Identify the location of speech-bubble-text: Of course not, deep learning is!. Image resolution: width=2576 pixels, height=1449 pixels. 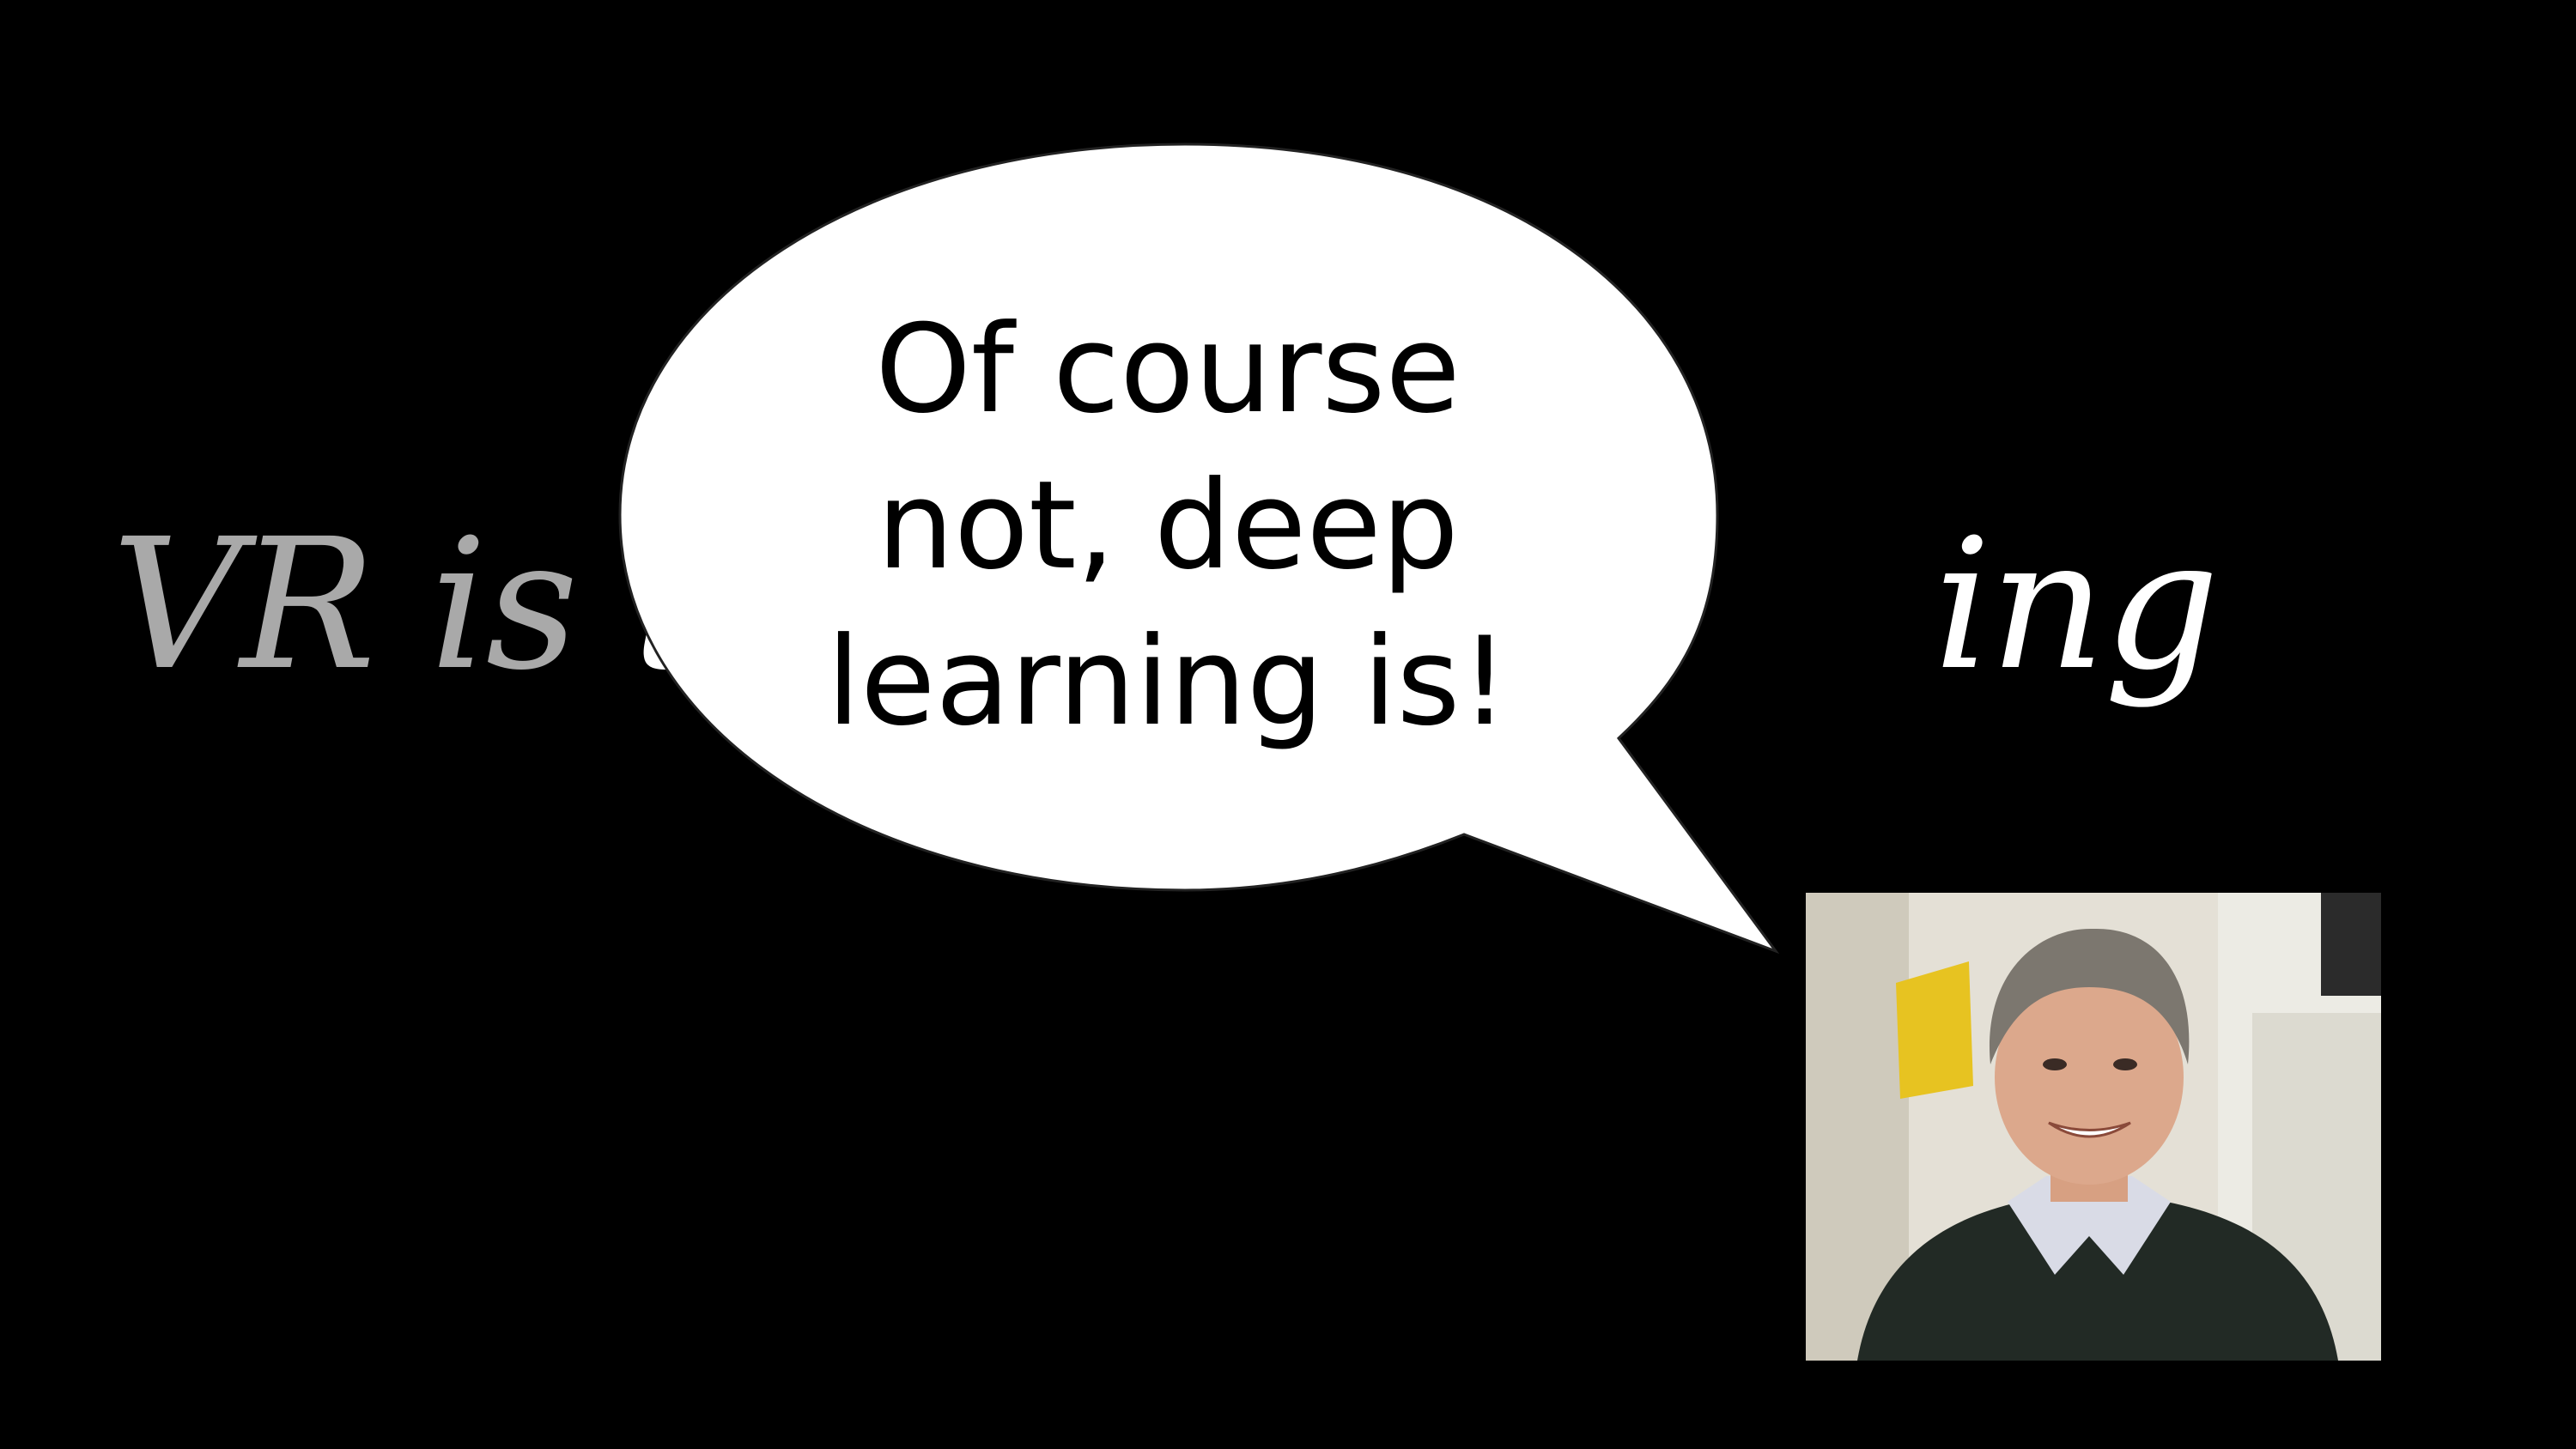
(1168, 526).